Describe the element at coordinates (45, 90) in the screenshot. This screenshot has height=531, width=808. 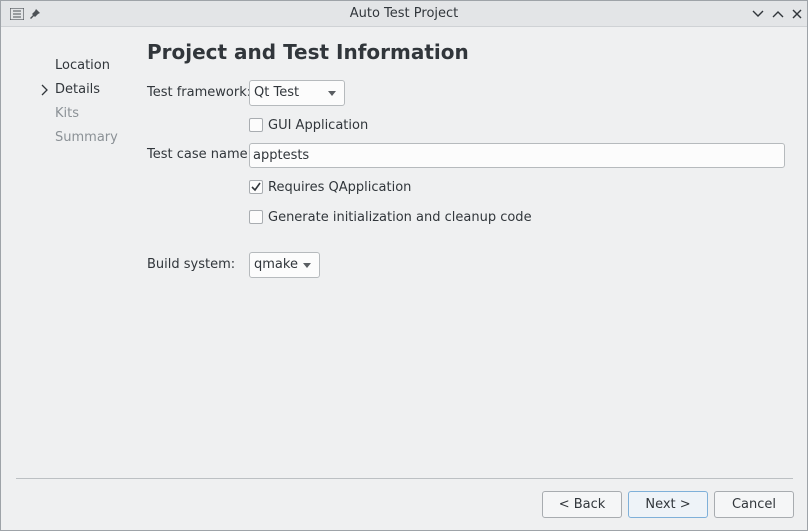
I see `chevron-right-icon` at that location.